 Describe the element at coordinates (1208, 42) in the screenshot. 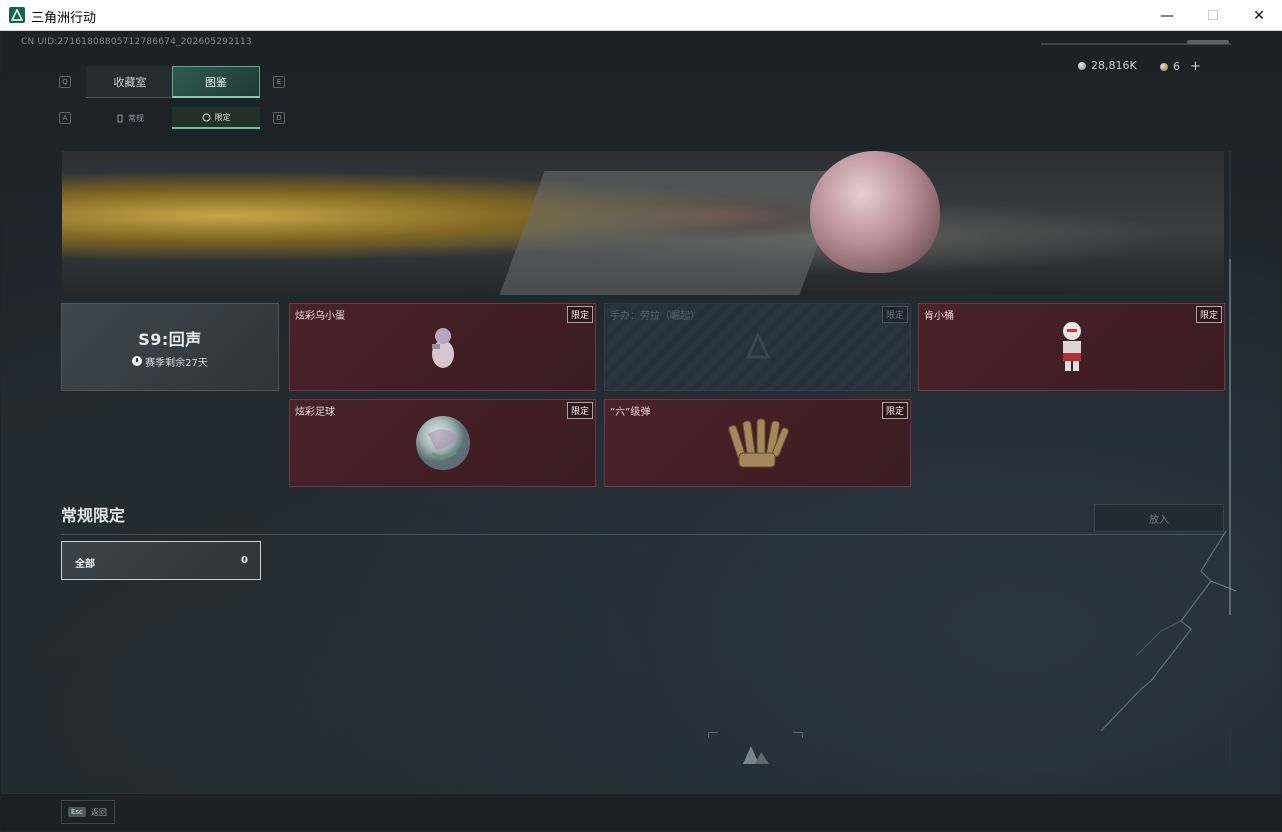

I see `top-indicator` at that location.